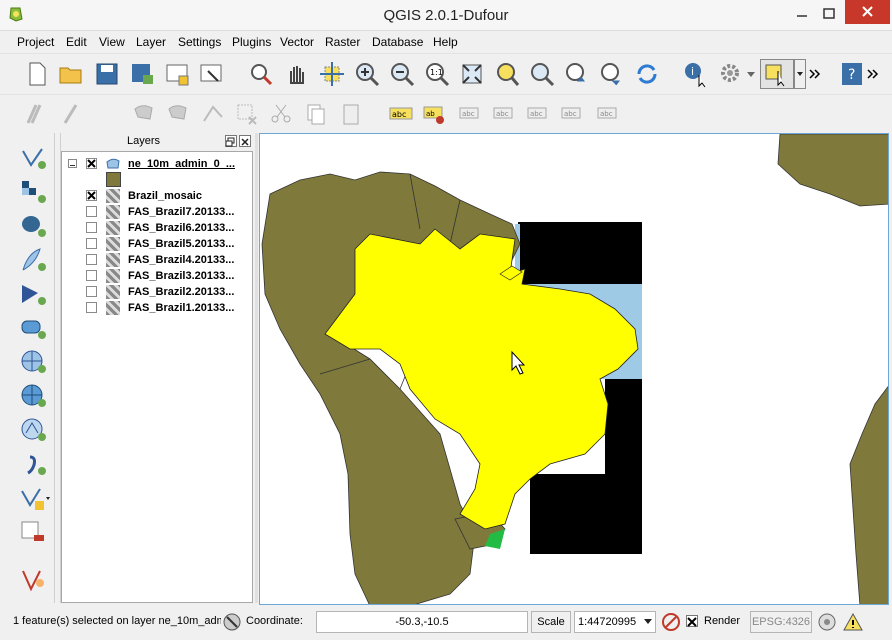 This screenshot has width=892, height=640. I want to click on new-shapefile-button, so click(34, 498).